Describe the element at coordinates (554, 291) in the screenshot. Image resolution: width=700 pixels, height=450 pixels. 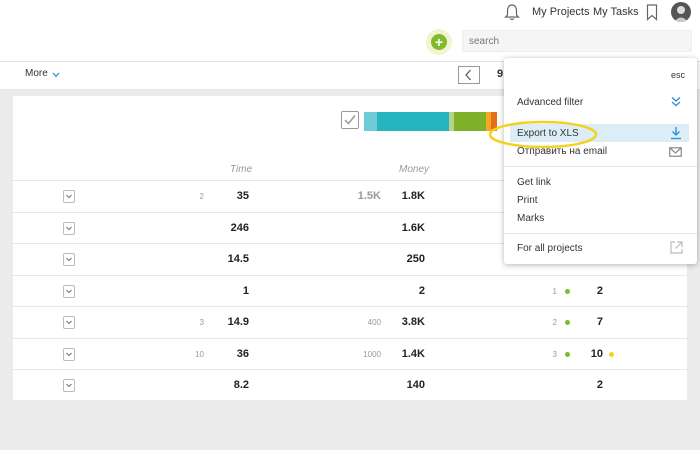
I see `count-small-value: 1` at that location.